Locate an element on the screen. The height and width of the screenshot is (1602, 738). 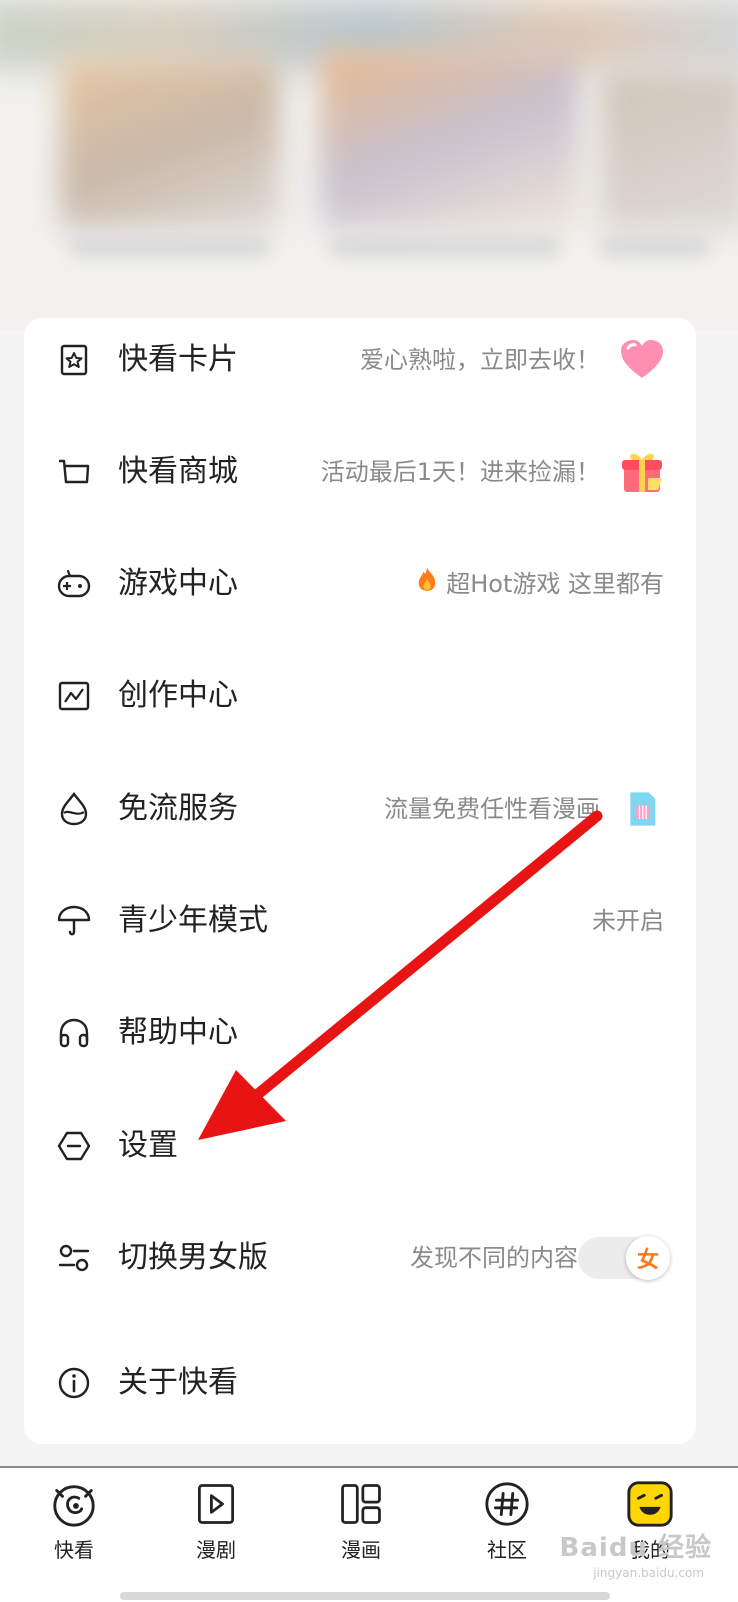
settings-hexagon-icon is located at coordinates (74, 1146).